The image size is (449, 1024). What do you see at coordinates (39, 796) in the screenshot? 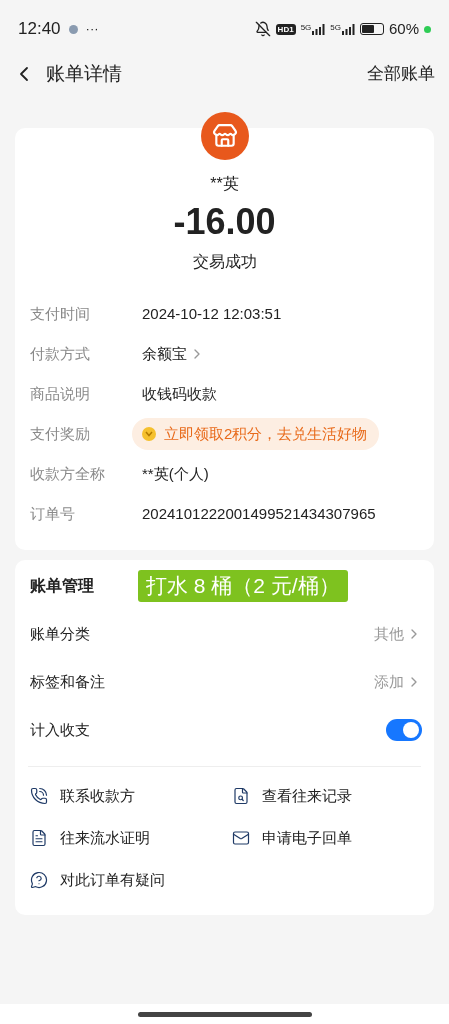
I see `phone-icon` at bounding box center [39, 796].